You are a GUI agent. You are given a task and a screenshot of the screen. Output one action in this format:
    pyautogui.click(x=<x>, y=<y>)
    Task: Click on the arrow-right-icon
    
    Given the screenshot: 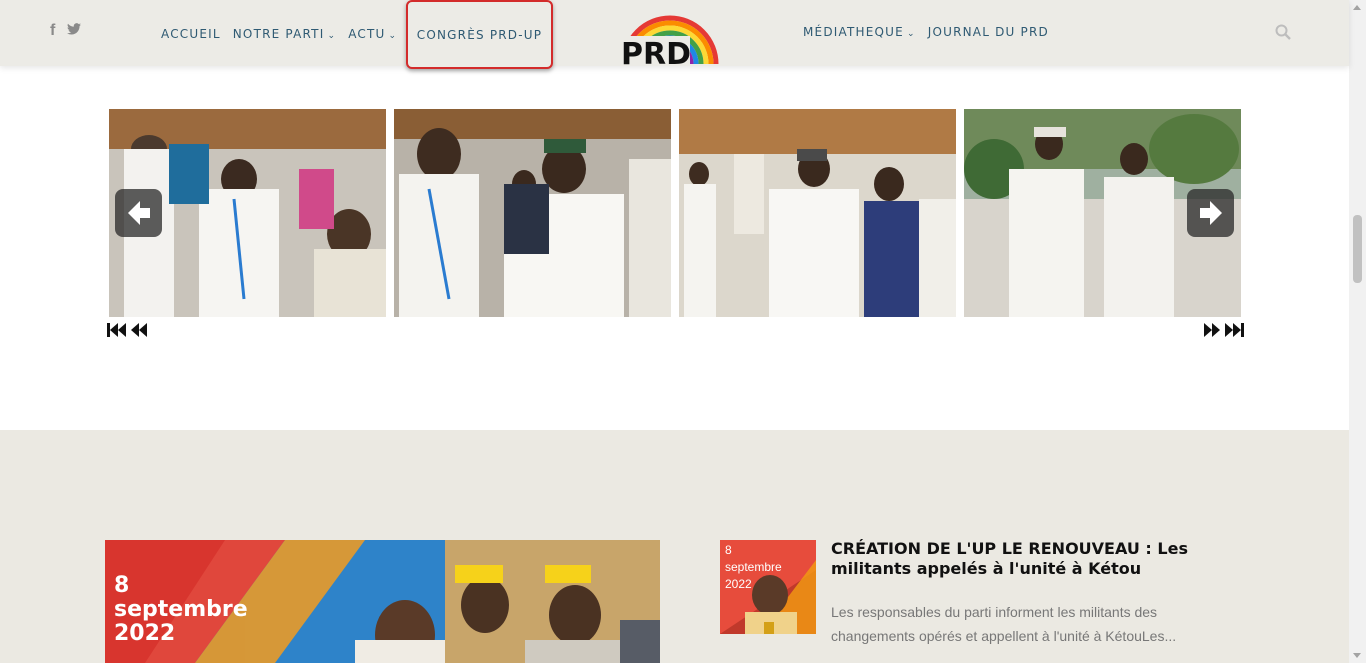 What is the action you would take?
    pyautogui.click(x=1210, y=213)
    